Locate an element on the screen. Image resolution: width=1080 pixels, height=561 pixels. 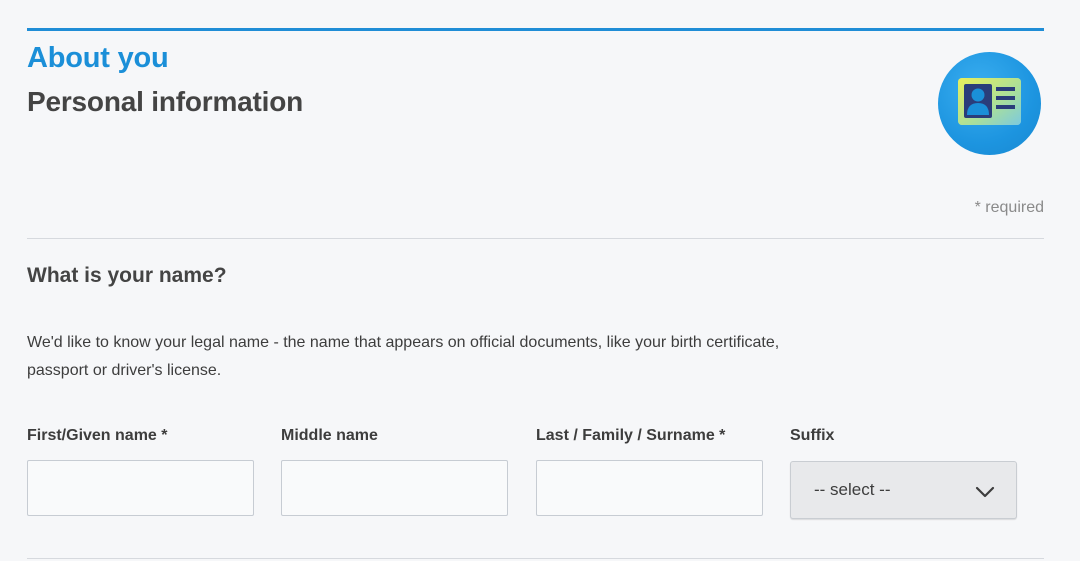
last-name-input is located at coordinates (649, 488).